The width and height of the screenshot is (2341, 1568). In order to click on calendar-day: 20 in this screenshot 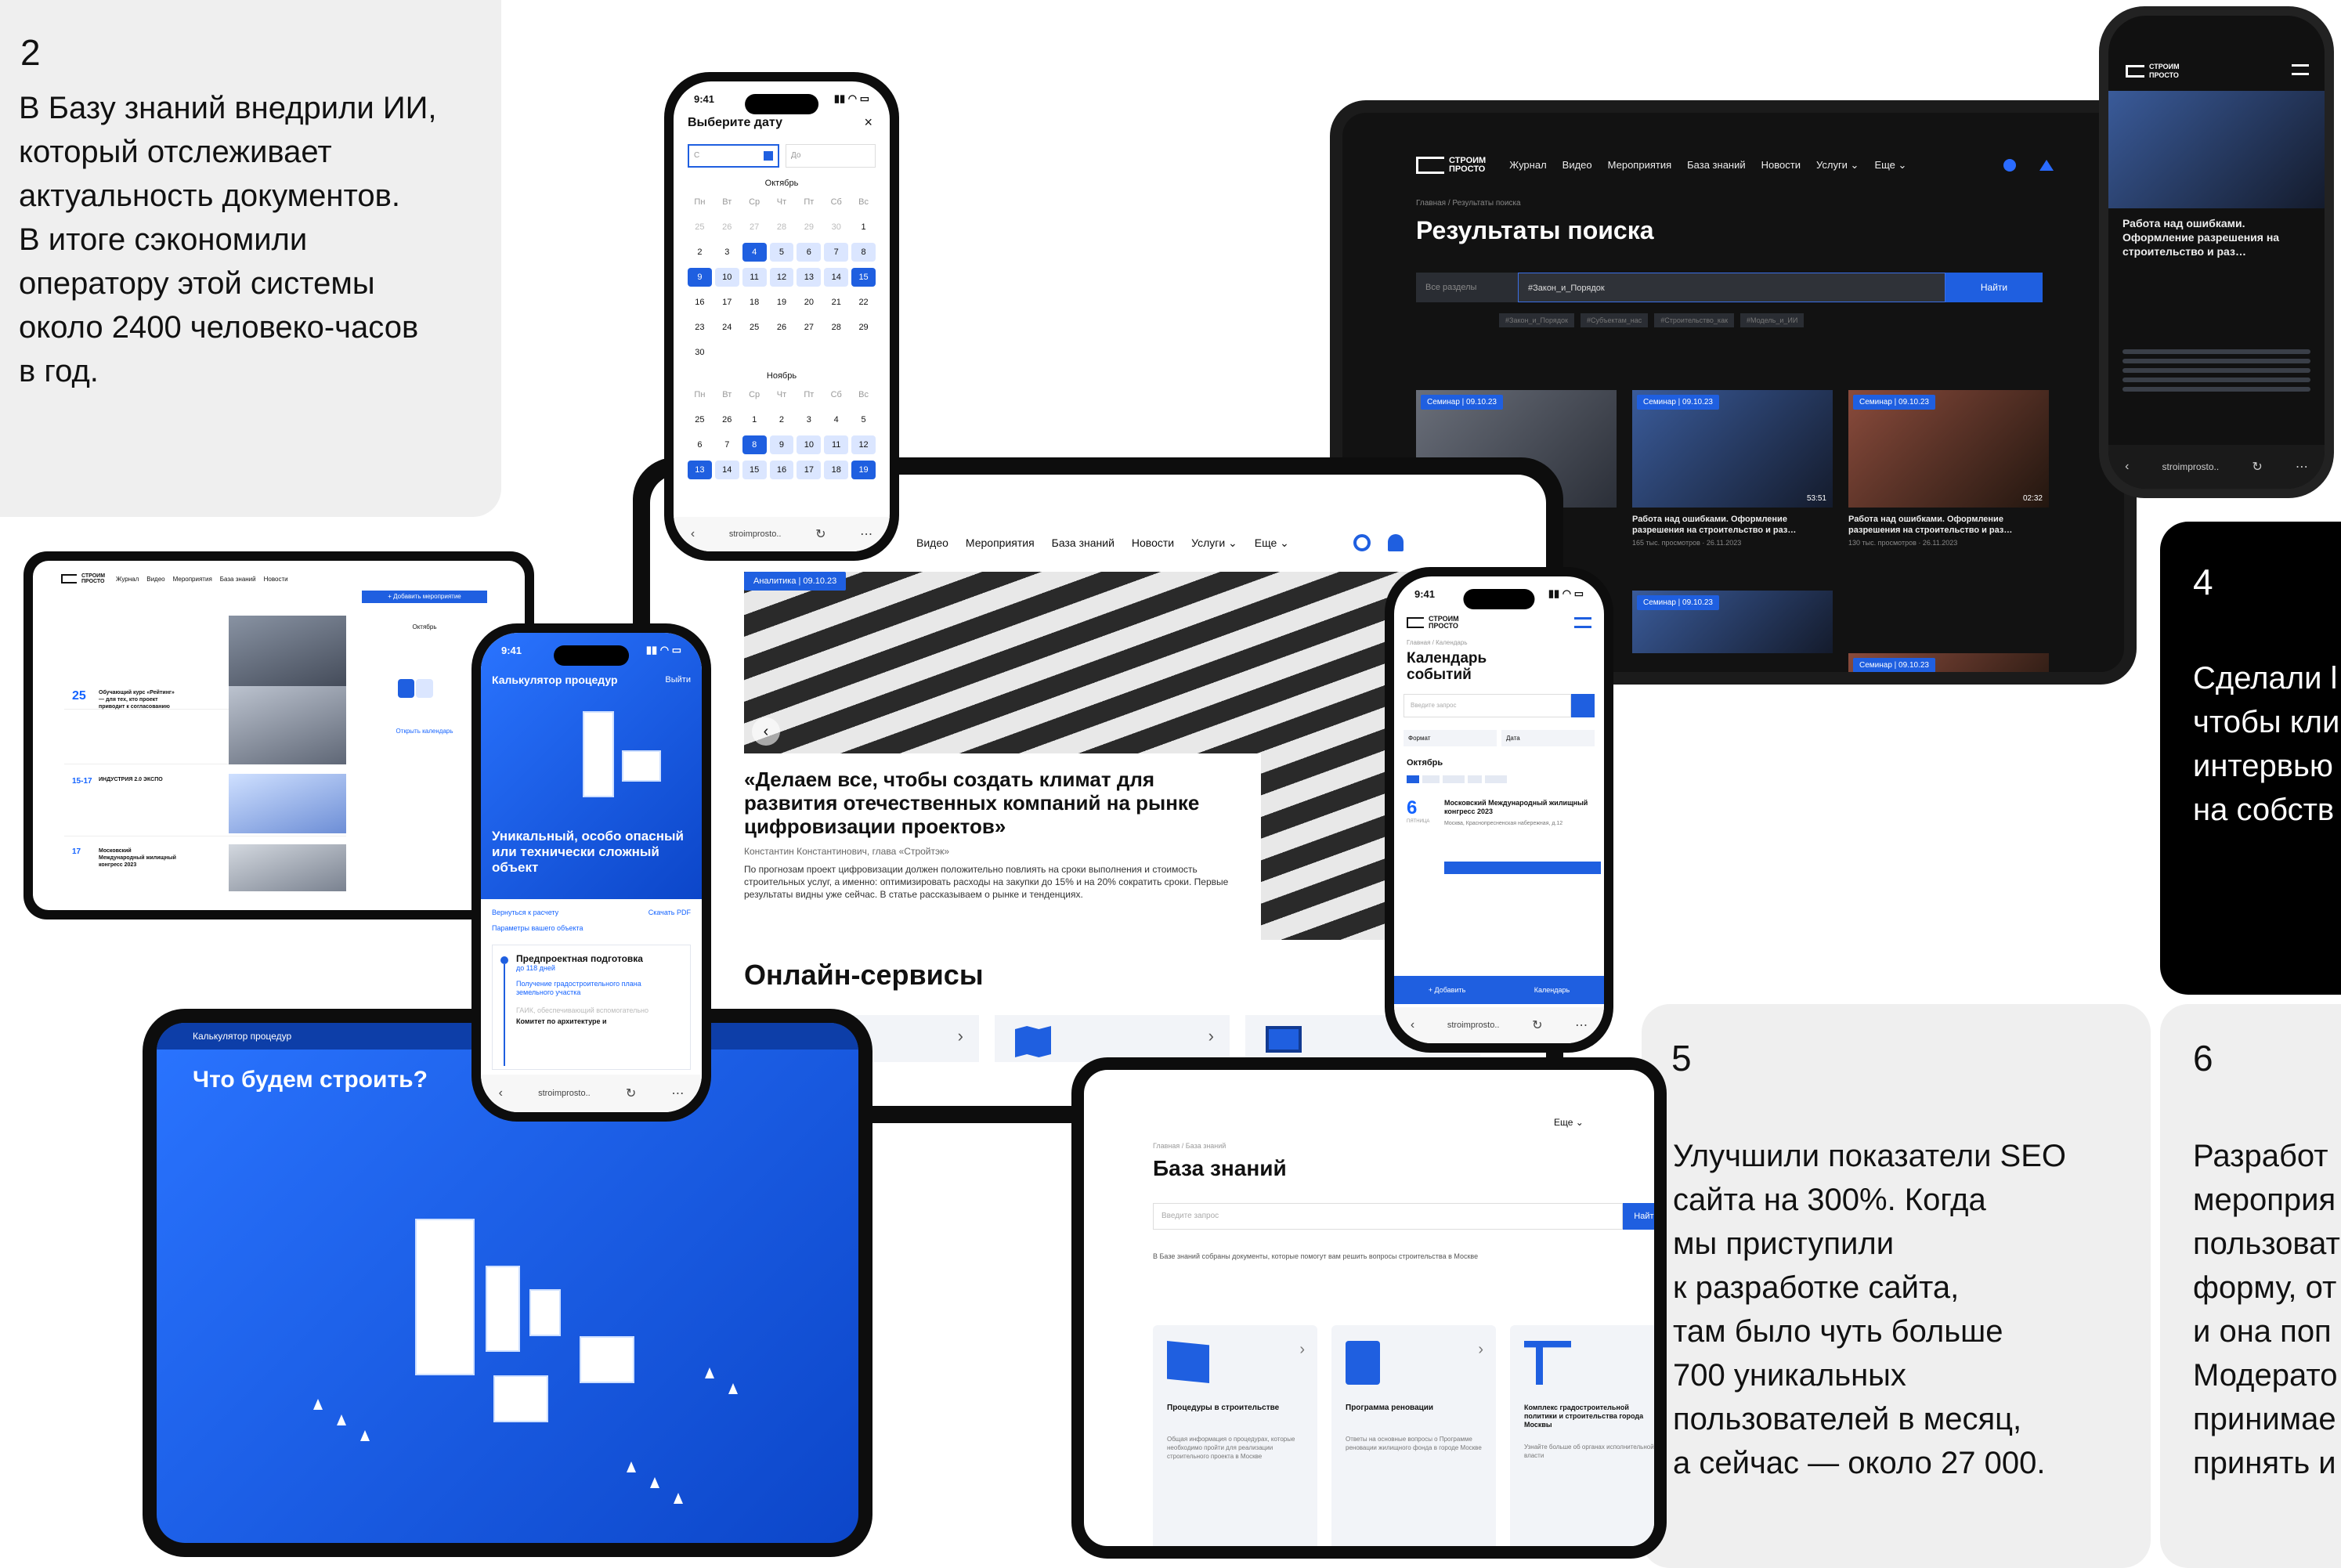, I will do `click(809, 302)`.